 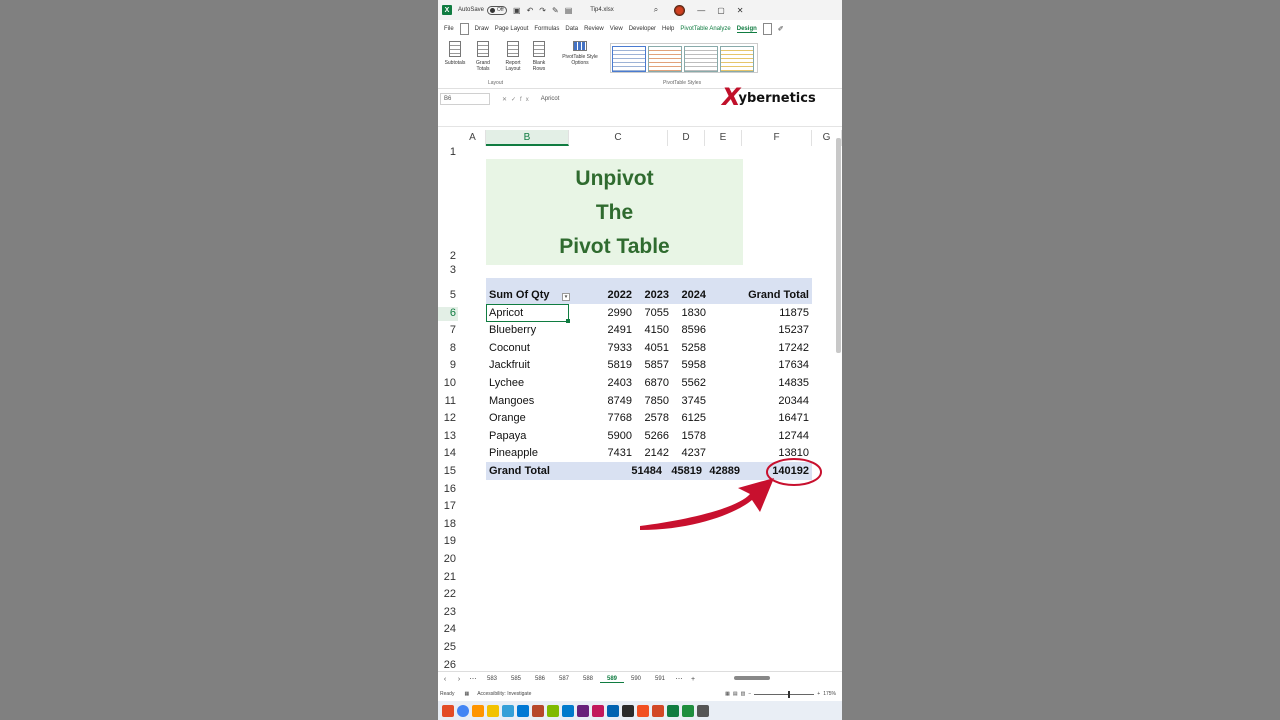 I want to click on app-launcher-icon, so click(x=448, y=710).